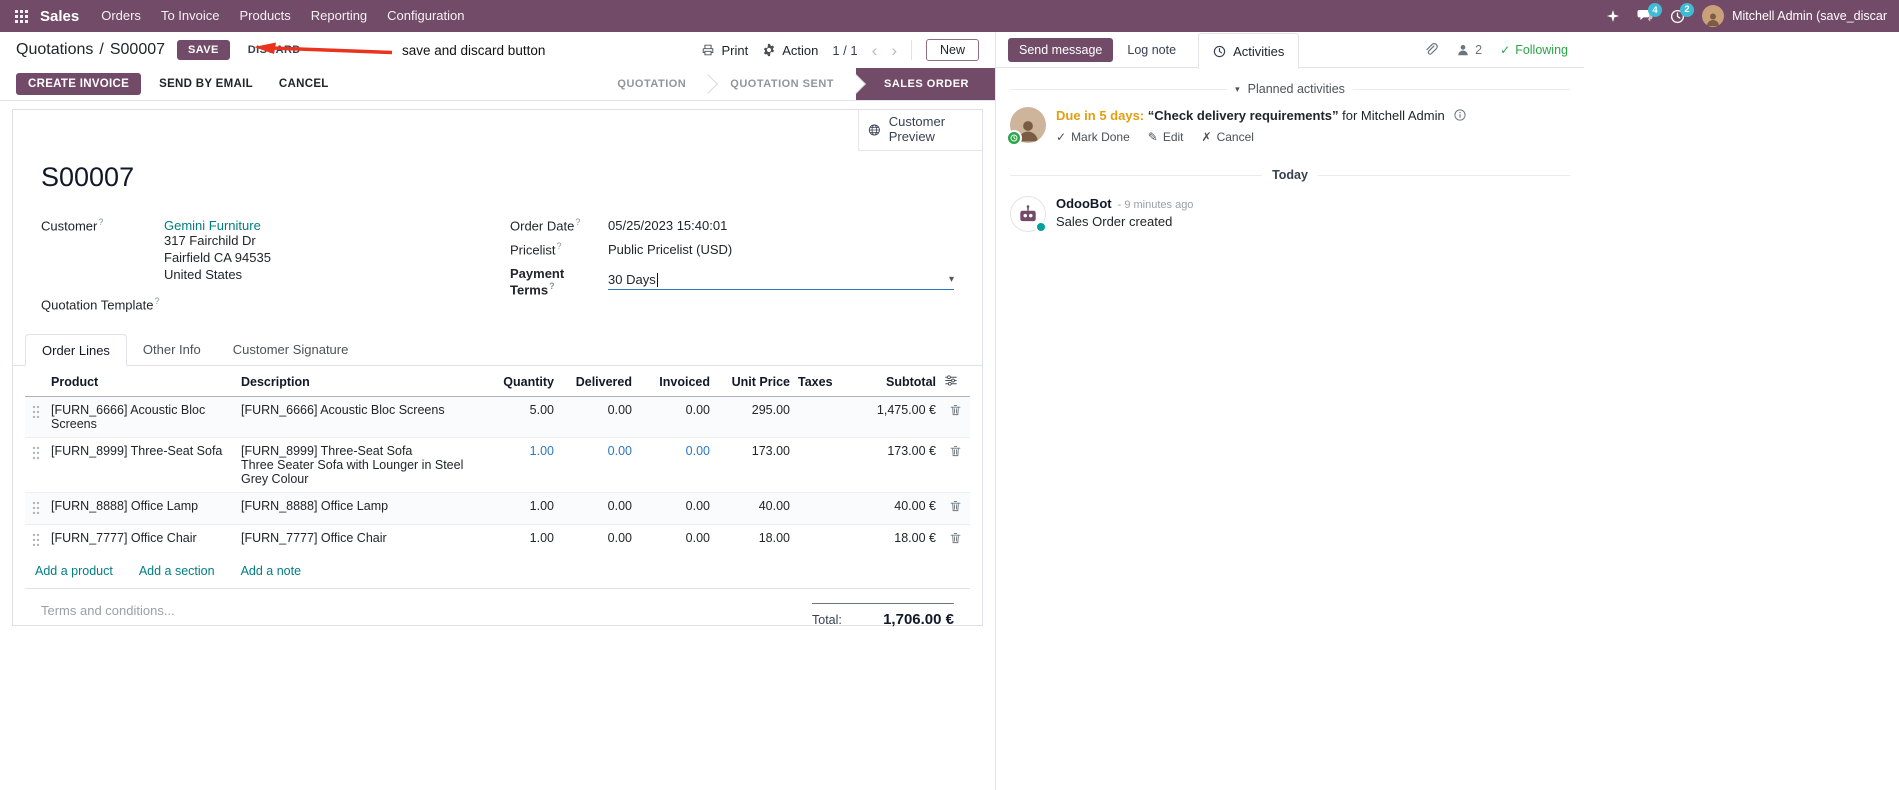  I want to click on print-button: Print, so click(724, 50).